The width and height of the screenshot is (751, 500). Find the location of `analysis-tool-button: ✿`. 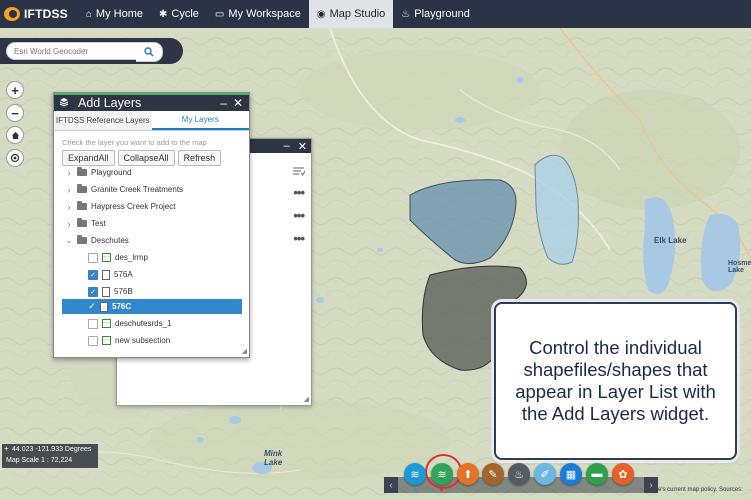

analysis-tool-button: ✿ is located at coordinates (623, 474).